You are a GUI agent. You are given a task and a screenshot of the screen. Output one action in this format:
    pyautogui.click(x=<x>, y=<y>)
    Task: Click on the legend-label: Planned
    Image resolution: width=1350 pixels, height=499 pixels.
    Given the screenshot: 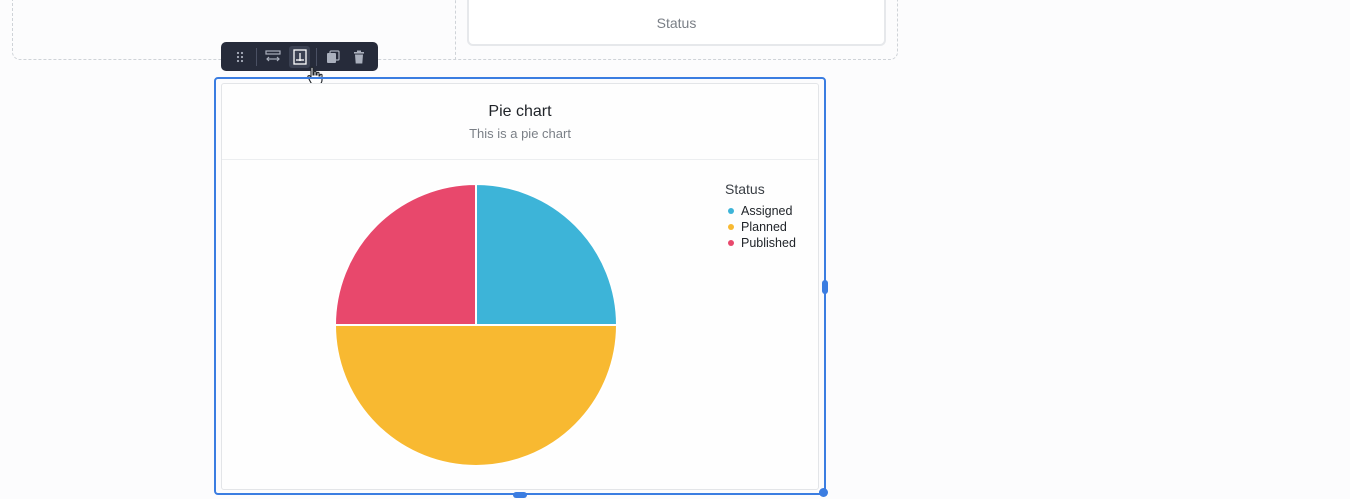 What is the action you would take?
    pyautogui.click(x=764, y=227)
    